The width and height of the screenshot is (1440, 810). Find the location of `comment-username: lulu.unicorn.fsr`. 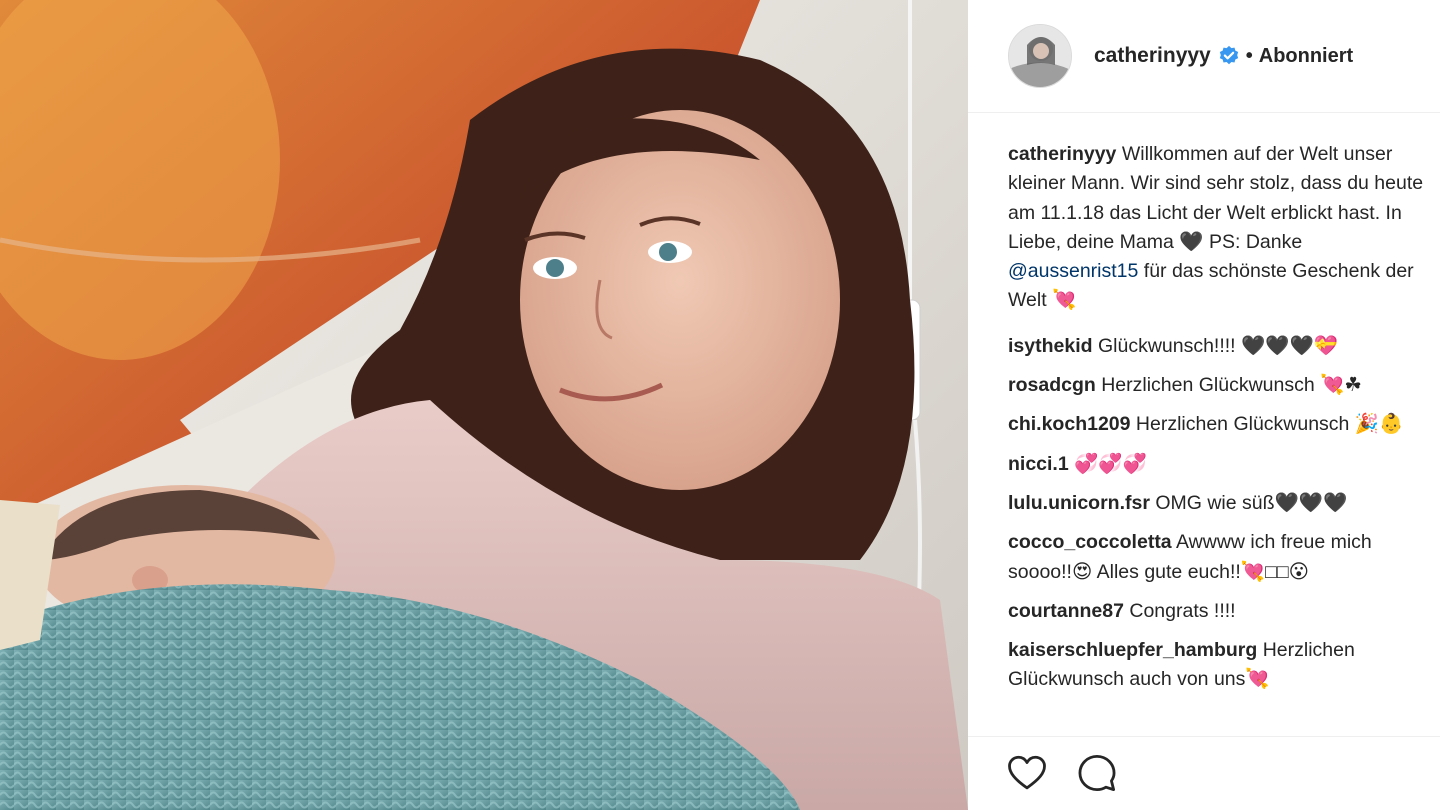

comment-username: lulu.unicorn.fsr is located at coordinates (1079, 503).